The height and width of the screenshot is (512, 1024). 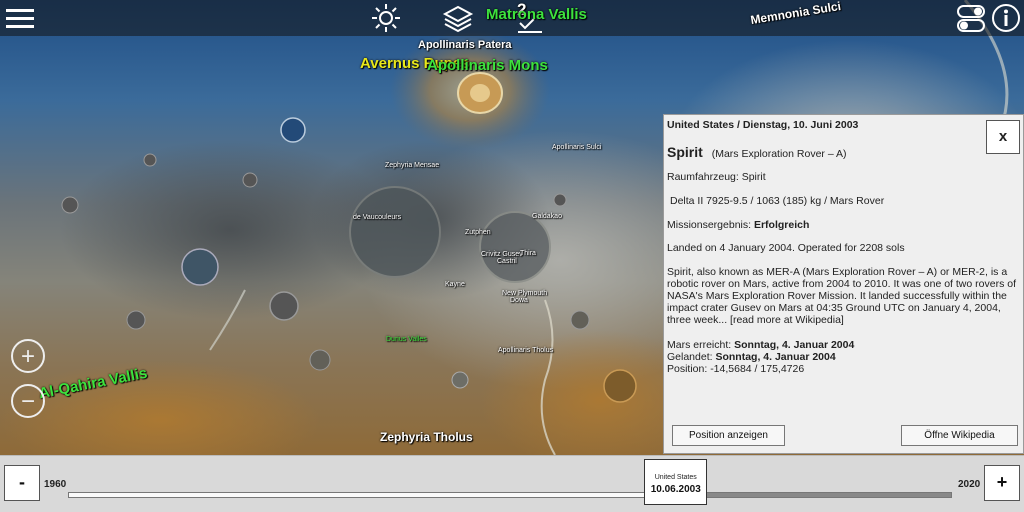 I want to click on timeline-thumb-country: United States, so click(x=675, y=477).